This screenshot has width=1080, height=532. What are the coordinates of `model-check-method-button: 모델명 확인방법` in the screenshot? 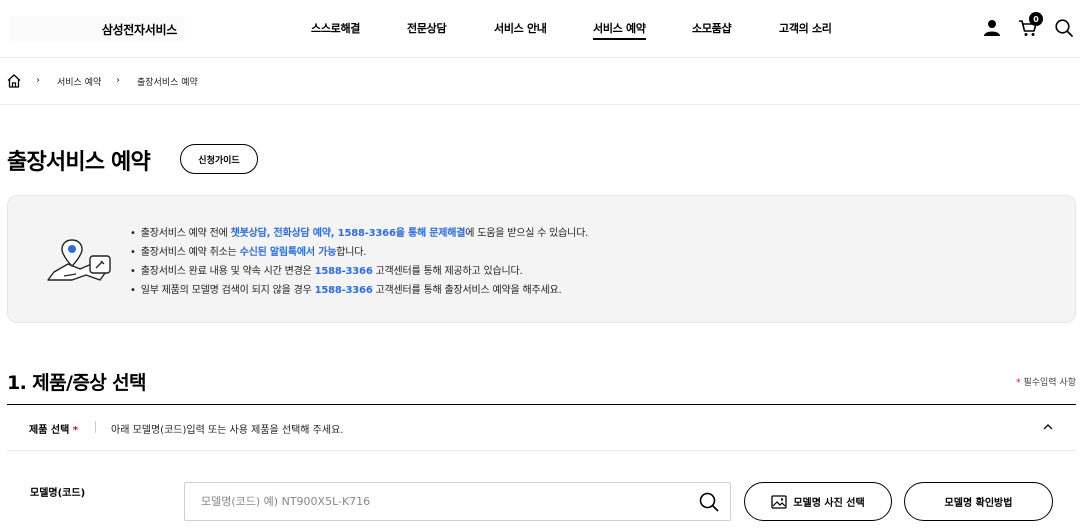 It's located at (978, 501).